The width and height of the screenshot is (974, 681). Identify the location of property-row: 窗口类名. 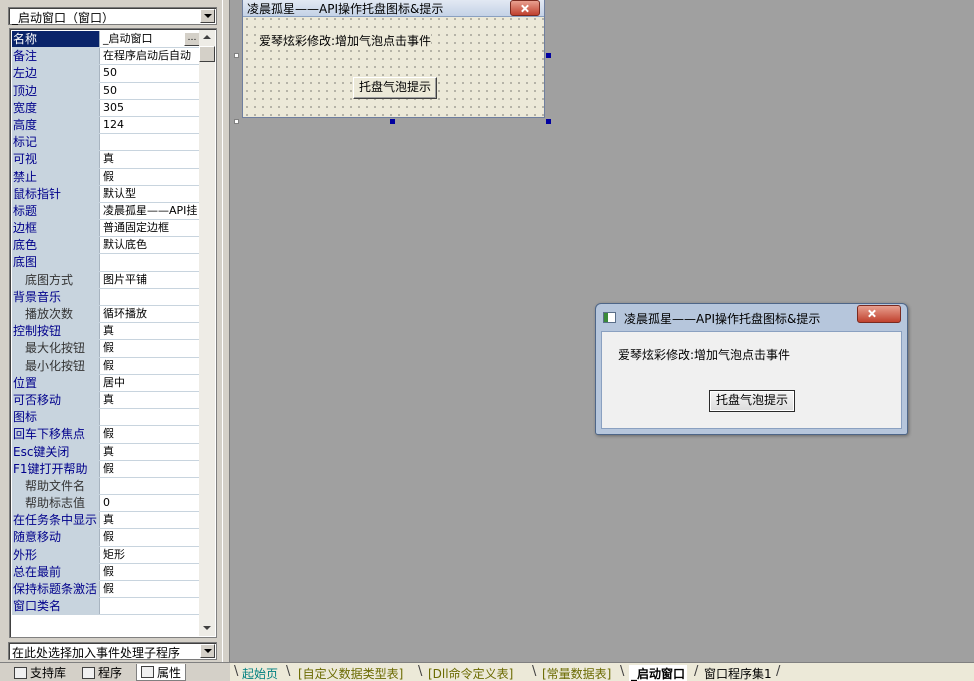
(106, 607).